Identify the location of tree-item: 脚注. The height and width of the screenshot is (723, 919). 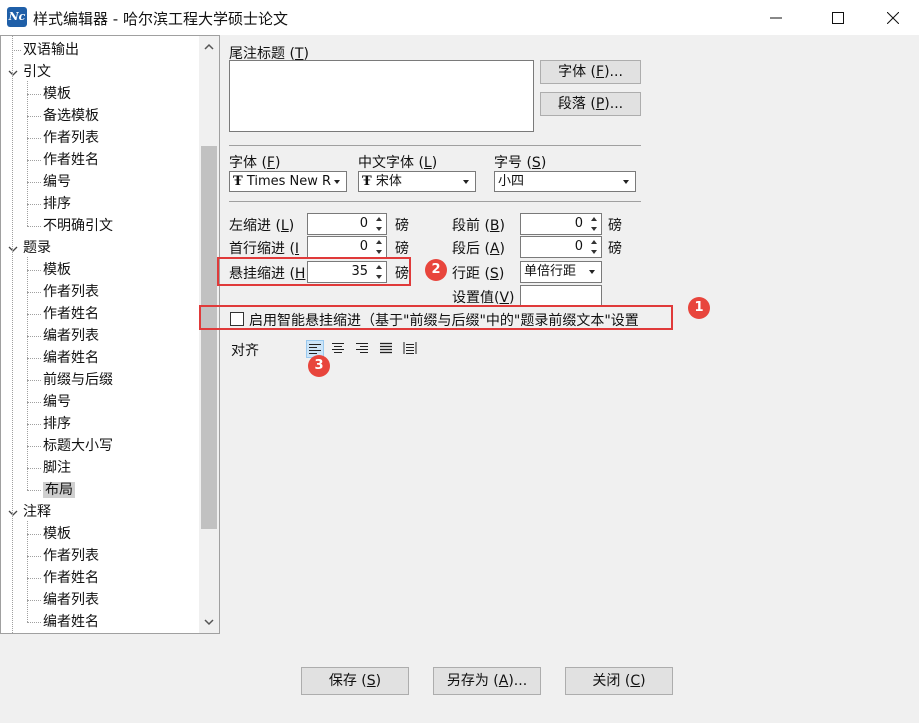
(57, 468).